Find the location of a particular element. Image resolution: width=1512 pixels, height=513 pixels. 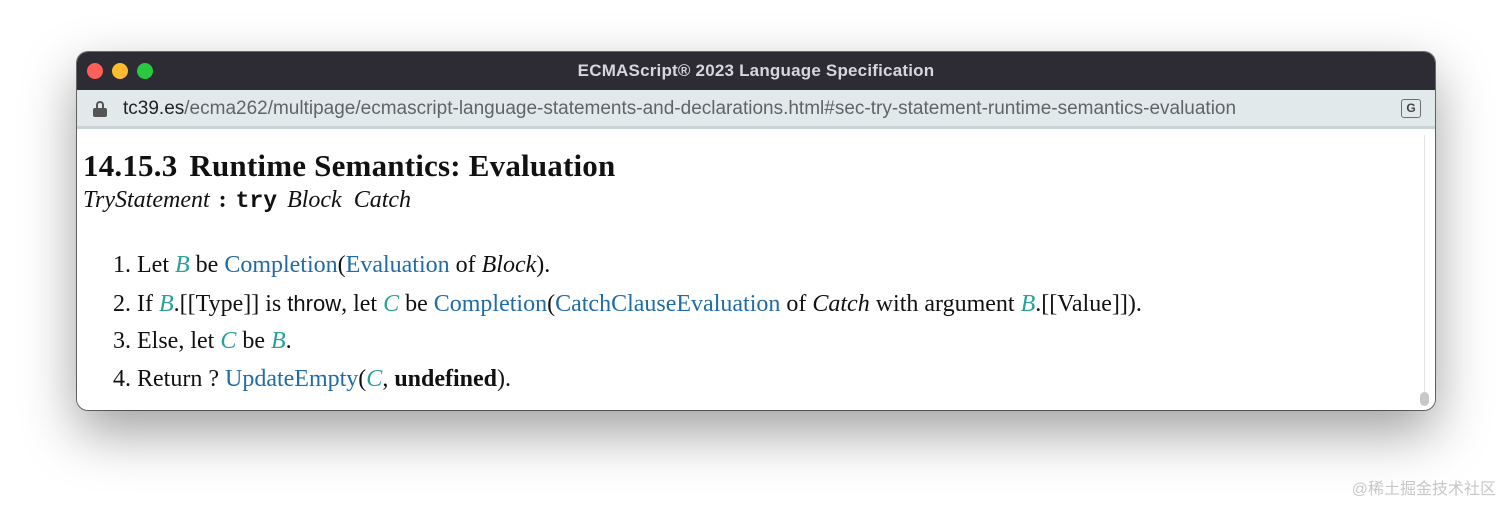

grammar-colon: : is located at coordinates (222, 200).